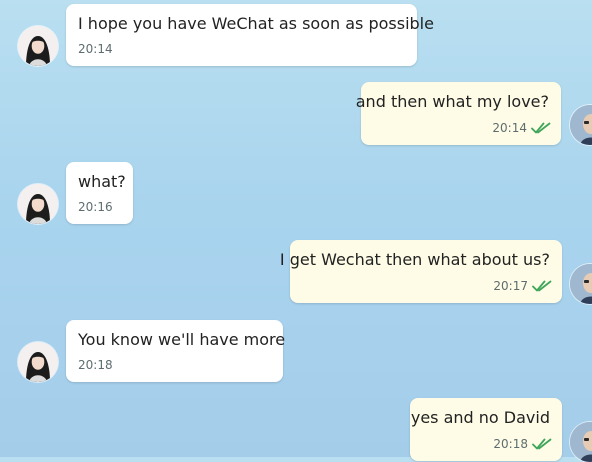 The width and height of the screenshot is (592, 462). I want to click on message-bubble: what? 20:16, so click(99, 193).